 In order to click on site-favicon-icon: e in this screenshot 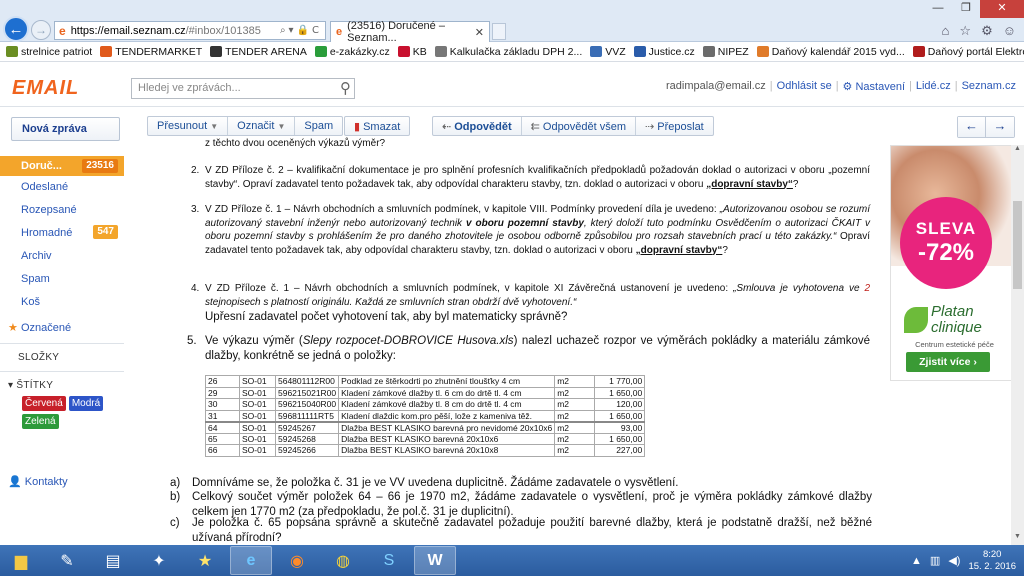, I will do `click(62, 30)`.